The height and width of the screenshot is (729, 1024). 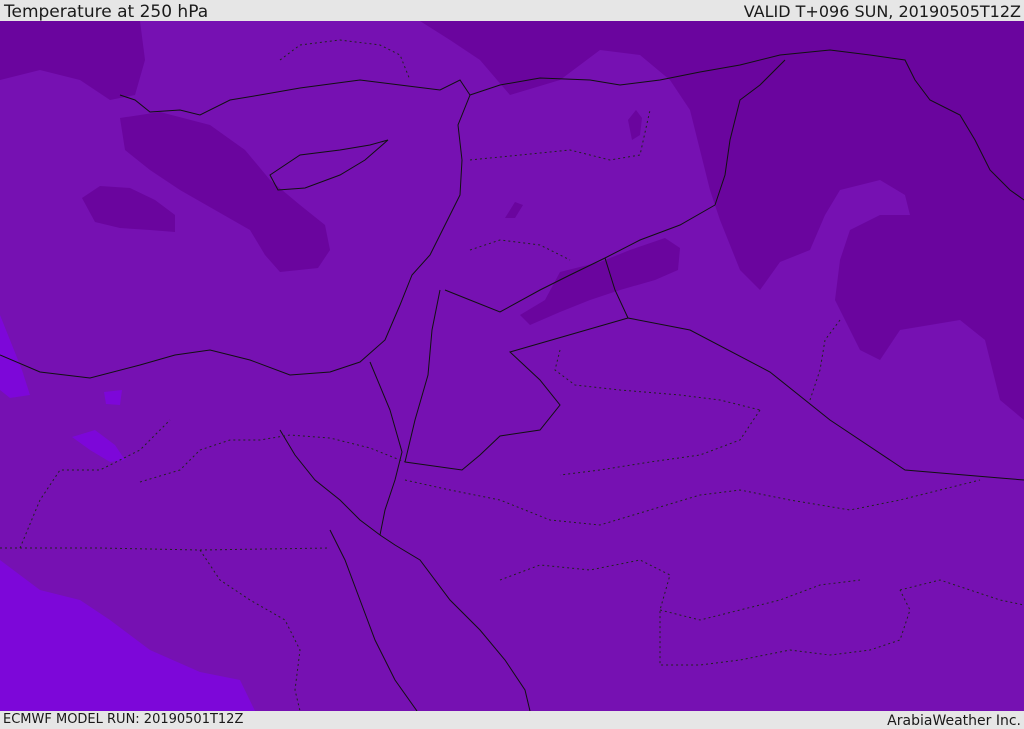 I want to click on map-title: Temperature at 250 hPa, so click(x=106, y=12).